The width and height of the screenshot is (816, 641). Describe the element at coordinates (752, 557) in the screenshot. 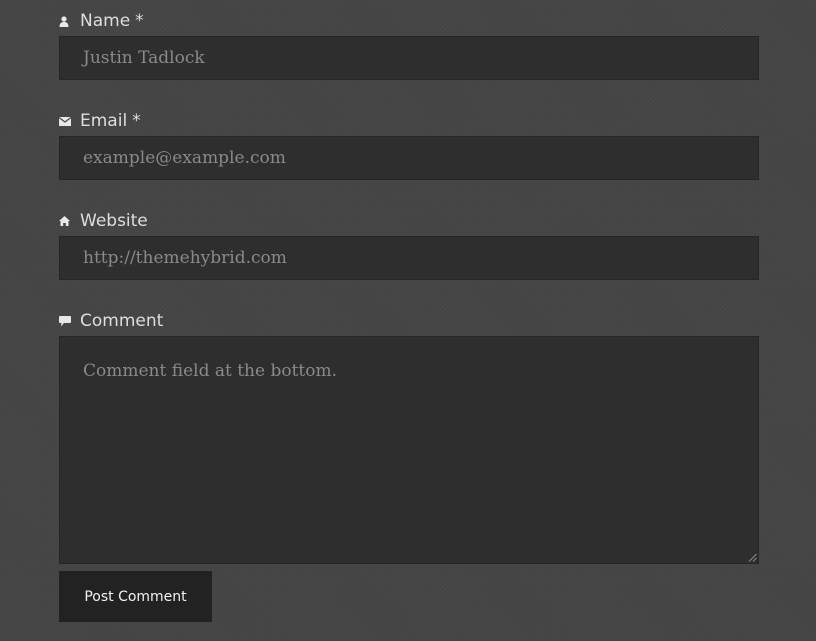

I see `resize-grip-icon` at that location.